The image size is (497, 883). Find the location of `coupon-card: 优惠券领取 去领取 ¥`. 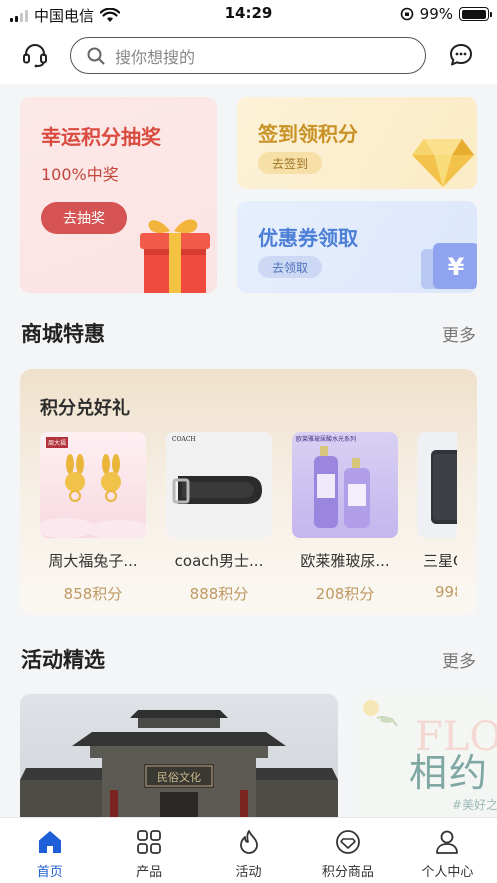

coupon-card: 优惠券领取 去领取 ¥ is located at coordinates (357, 247).